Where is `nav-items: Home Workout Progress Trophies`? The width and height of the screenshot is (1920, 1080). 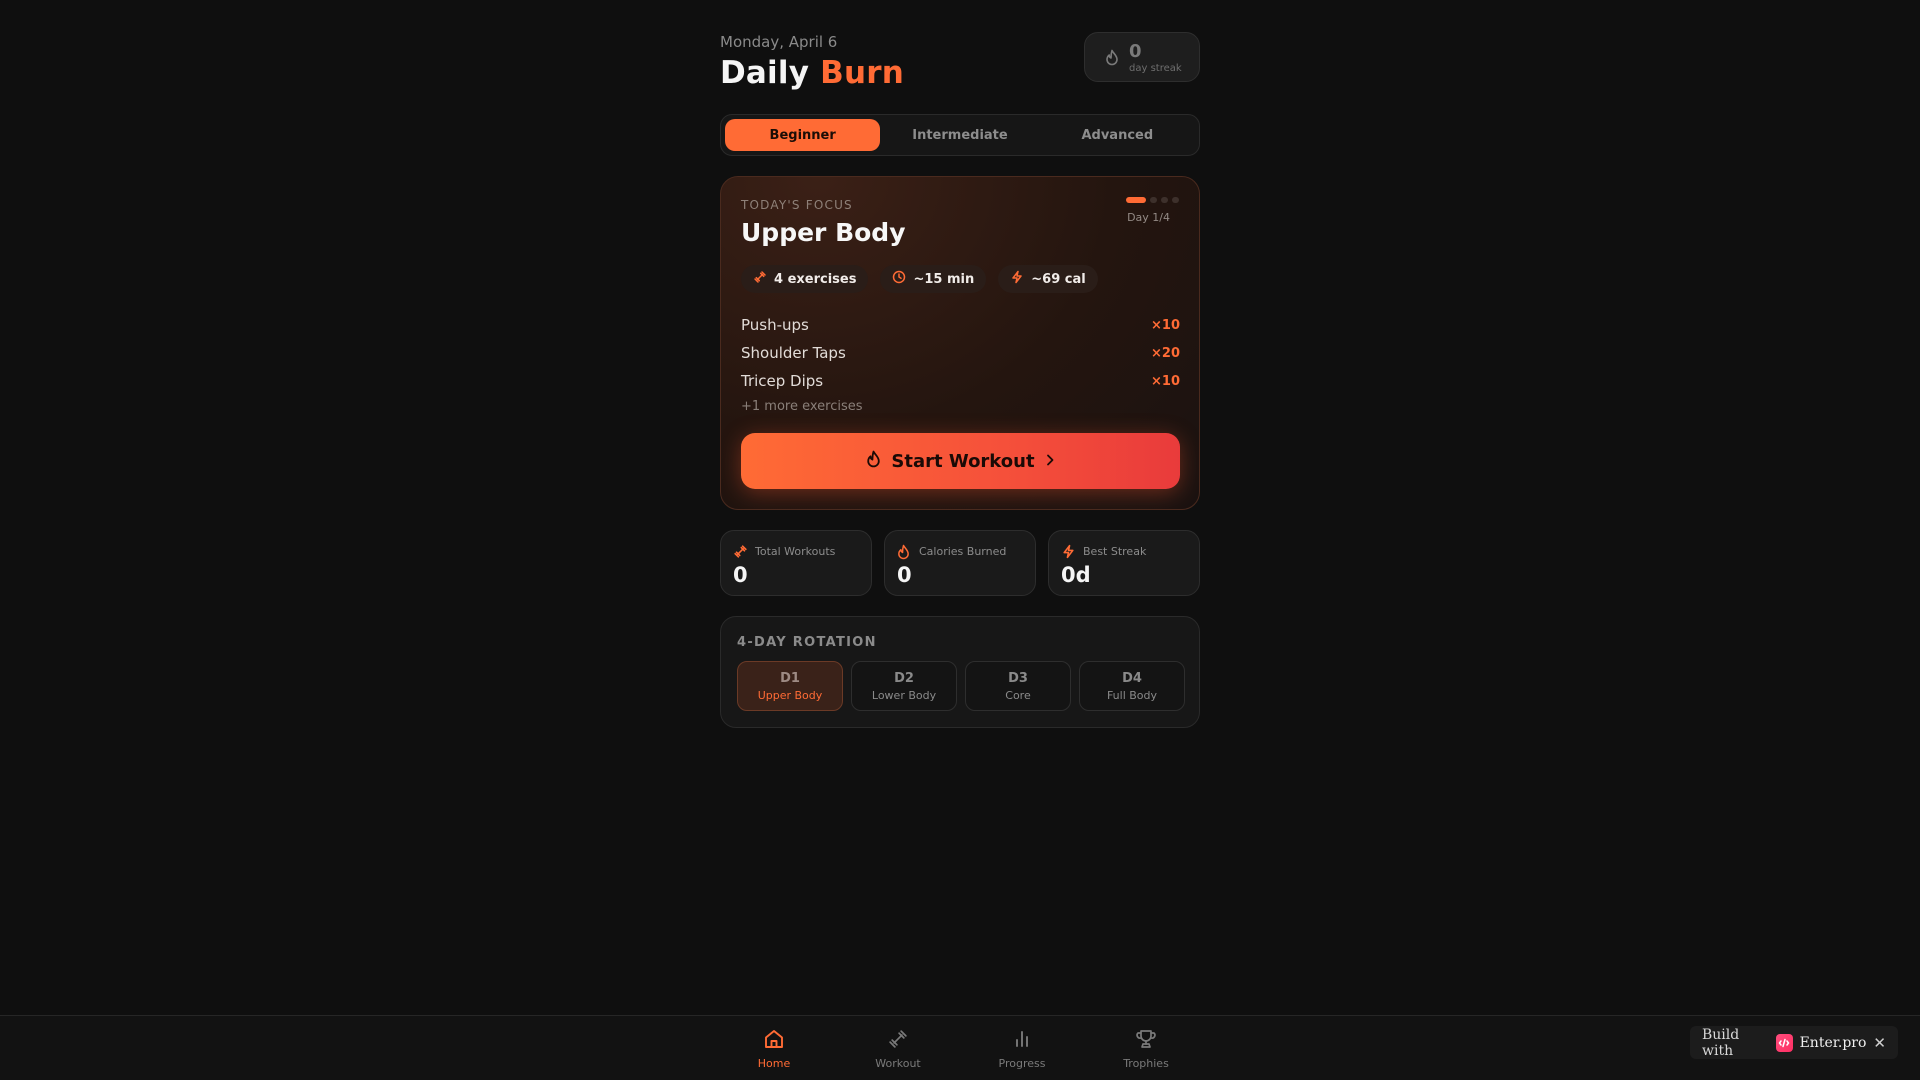 nav-items: Home Workout Progress Trophies is located at coordinates (960, 1048).